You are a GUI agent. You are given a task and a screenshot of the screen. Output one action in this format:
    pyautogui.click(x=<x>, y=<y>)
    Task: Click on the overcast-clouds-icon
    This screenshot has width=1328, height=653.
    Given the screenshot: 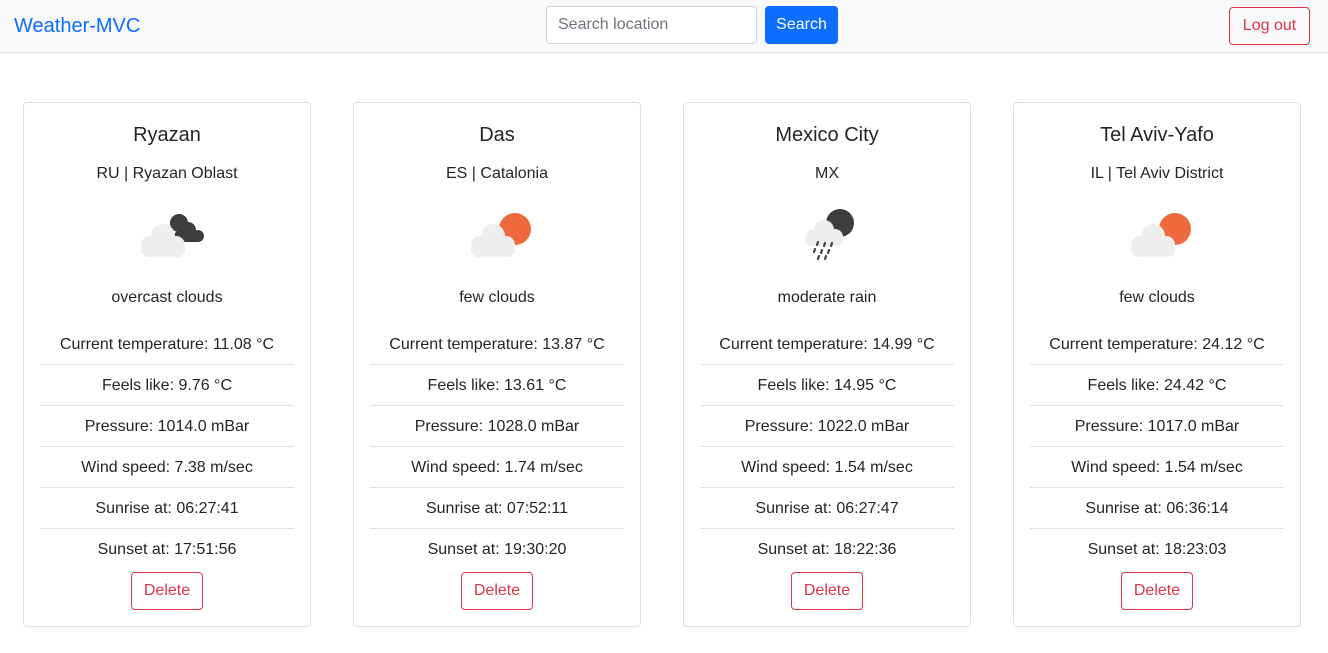 What is the action you would take?
    pyautogui.click(x=168, y=234)
    